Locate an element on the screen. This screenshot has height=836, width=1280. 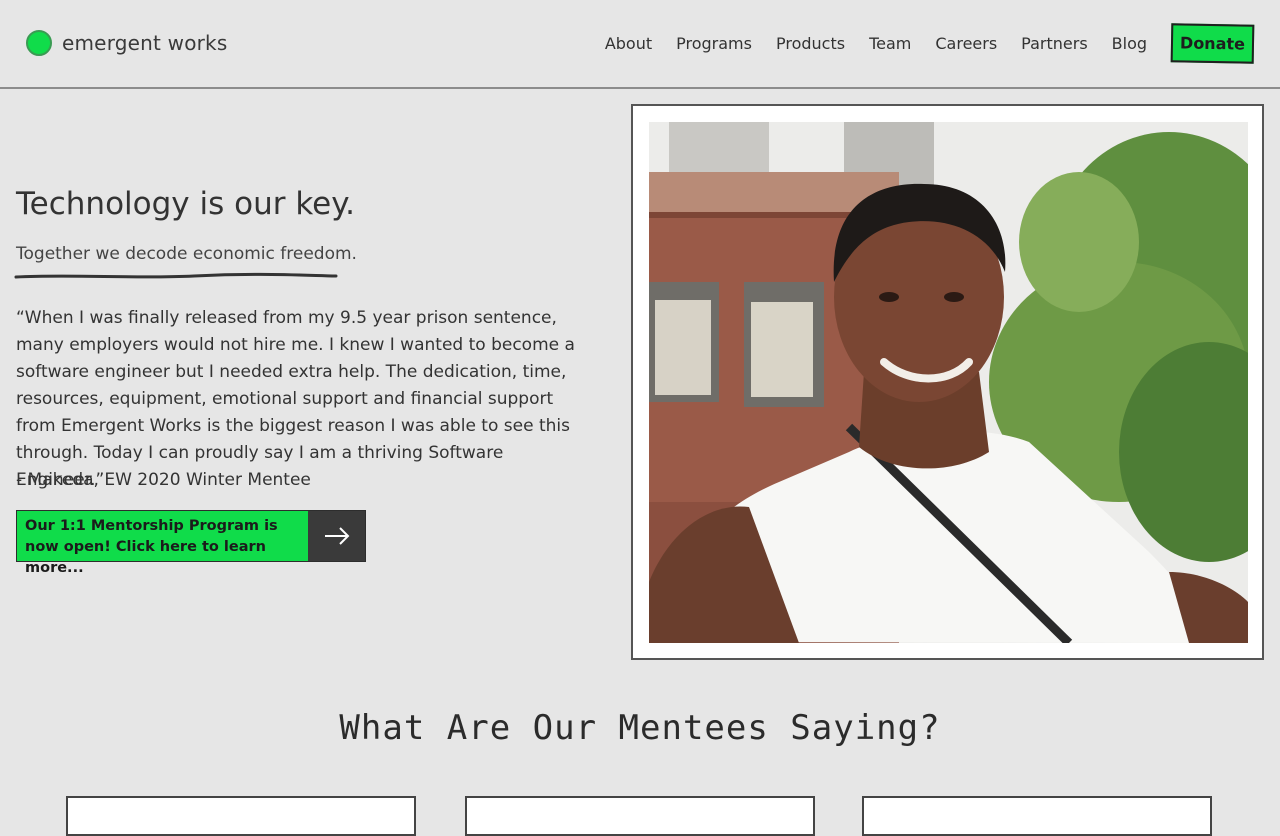
nav-team: Team is located at coordinates (890, 43).